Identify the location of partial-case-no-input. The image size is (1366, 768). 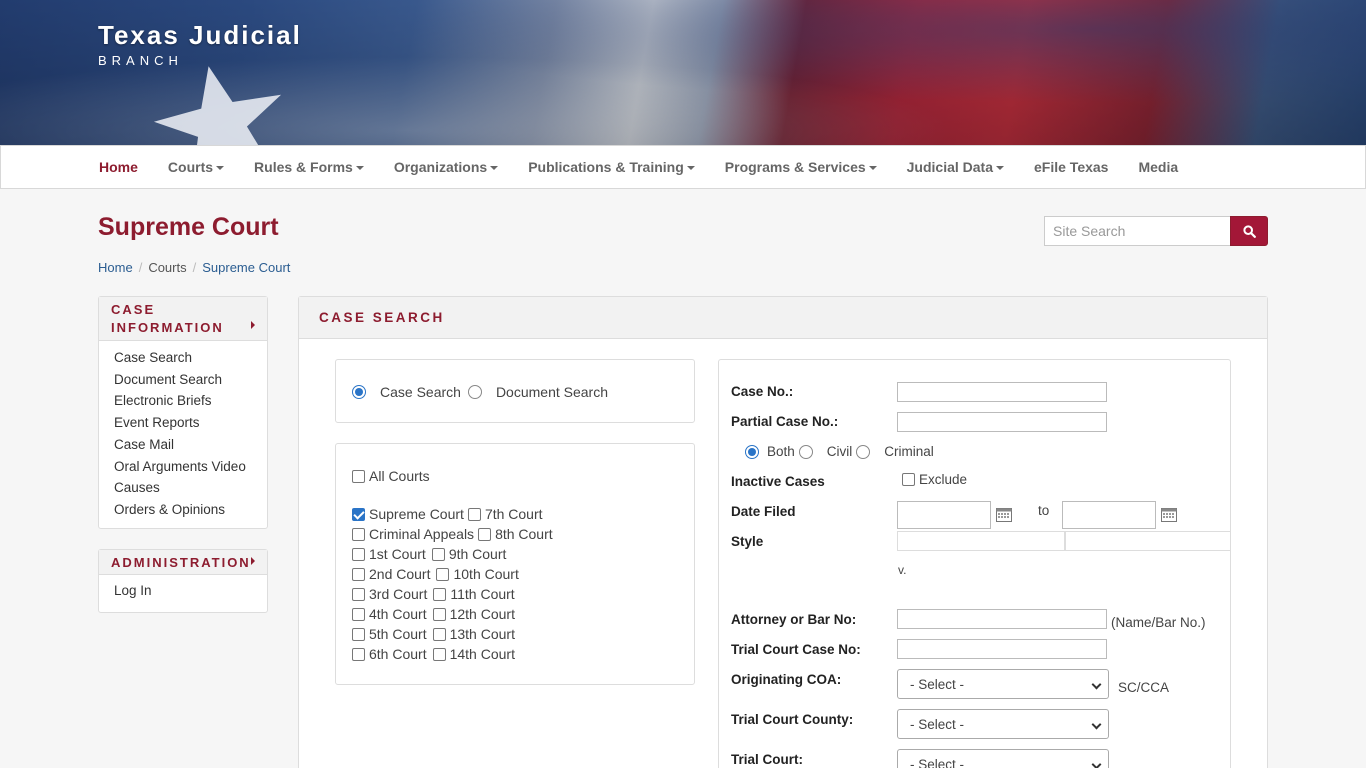
(1002, 422).